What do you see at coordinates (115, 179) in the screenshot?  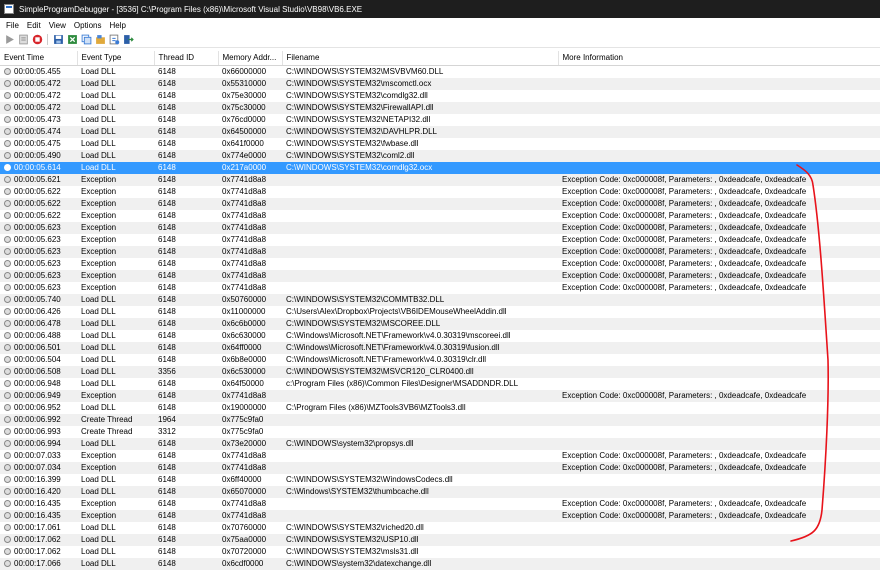 I see `event-type-cell: Exception` at bounding box center [115, 179].